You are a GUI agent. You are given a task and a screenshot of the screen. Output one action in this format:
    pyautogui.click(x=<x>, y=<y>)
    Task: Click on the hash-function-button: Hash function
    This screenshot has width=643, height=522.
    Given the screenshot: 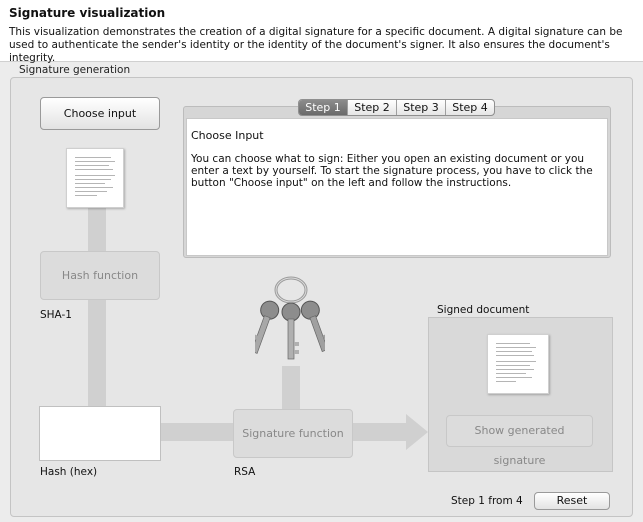 What is the action you would take?
    pyautogui.click(x=100, y=275)
    